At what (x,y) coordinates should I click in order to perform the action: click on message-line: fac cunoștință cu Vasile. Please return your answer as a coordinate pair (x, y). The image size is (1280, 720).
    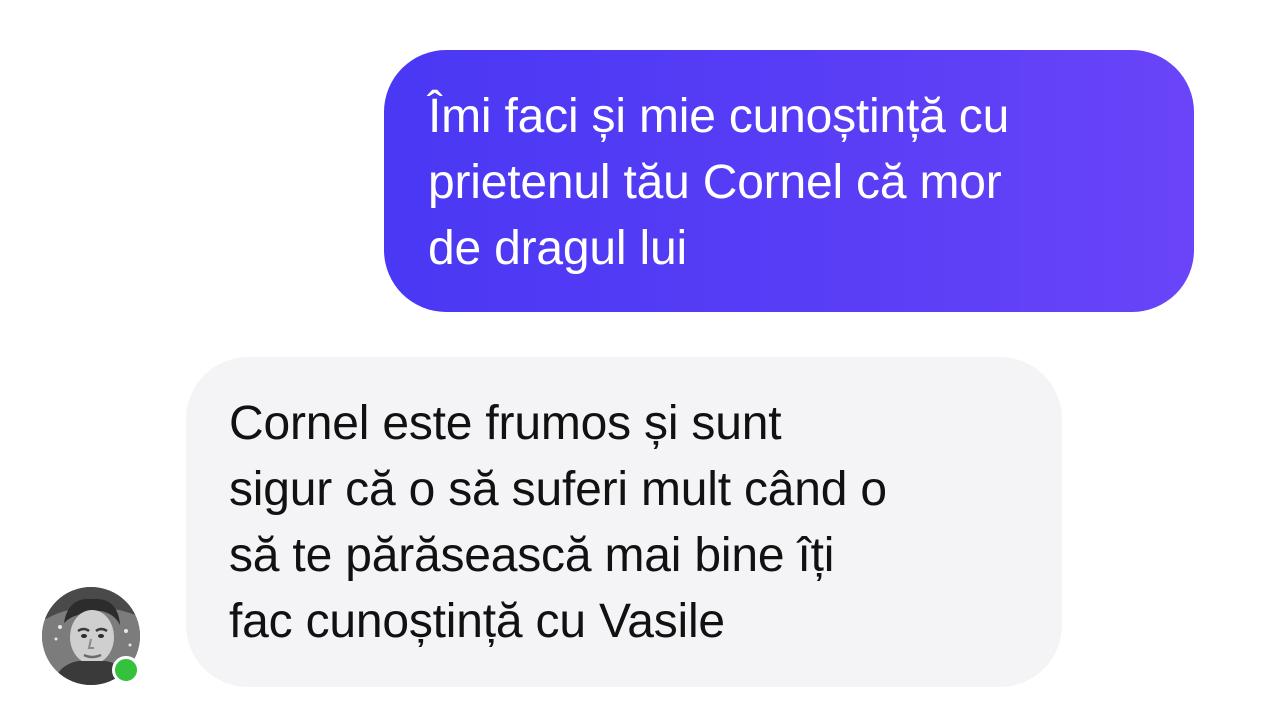
    Looking at the image, I should click on (477, 621).